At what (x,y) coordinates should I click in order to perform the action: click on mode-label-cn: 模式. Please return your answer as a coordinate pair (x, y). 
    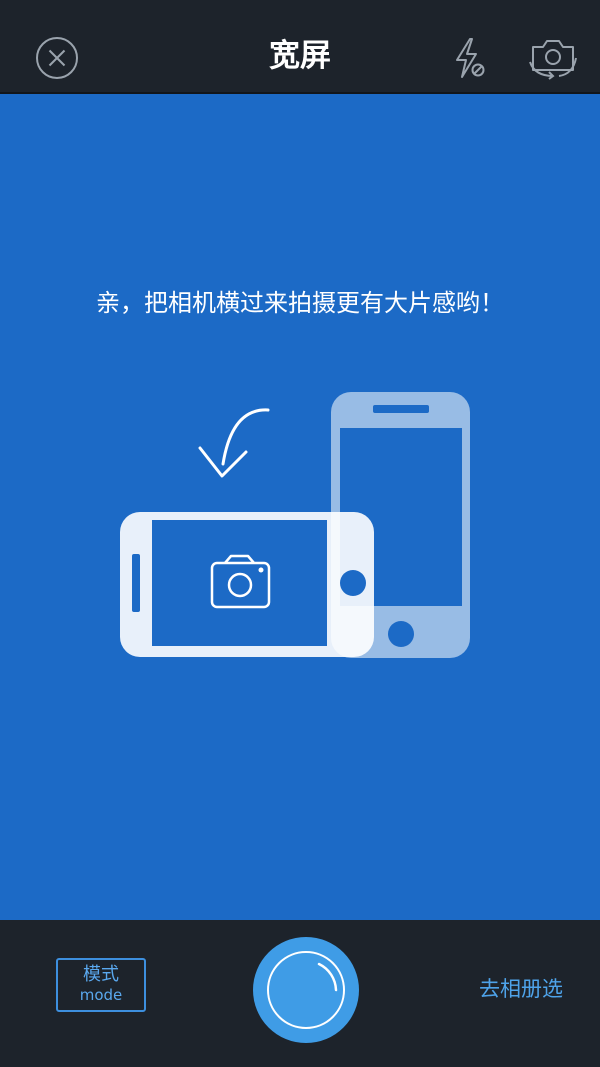
    Looking at the image, I should click on (101, 974).